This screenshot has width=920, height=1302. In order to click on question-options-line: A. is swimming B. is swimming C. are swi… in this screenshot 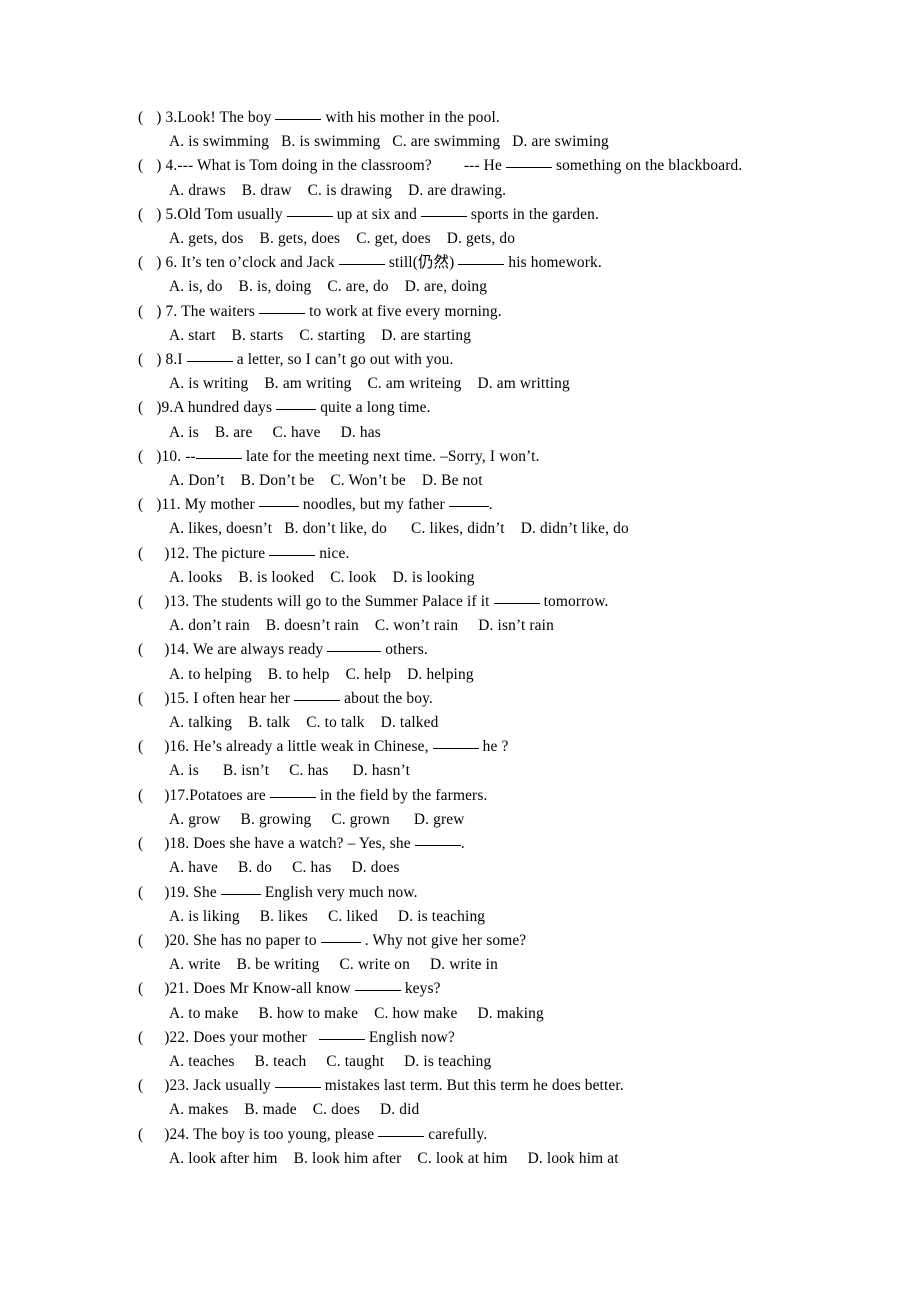, I will do `click(468, 142)`.